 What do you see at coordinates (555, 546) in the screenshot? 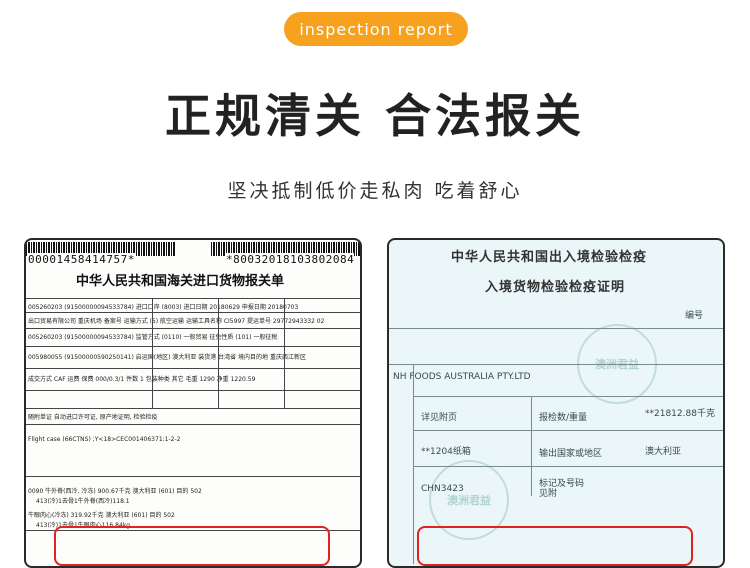
I see `highlight-box-right` at bounding box center [555, 546].